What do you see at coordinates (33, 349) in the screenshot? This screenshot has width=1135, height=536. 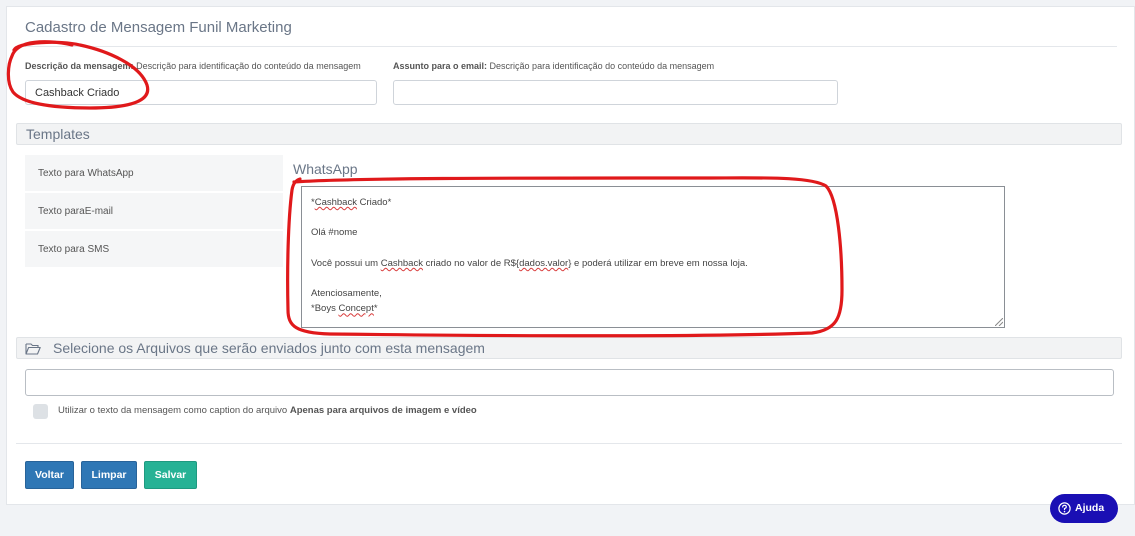 I see `folder-open-icon` at bounding box center [33, 349].